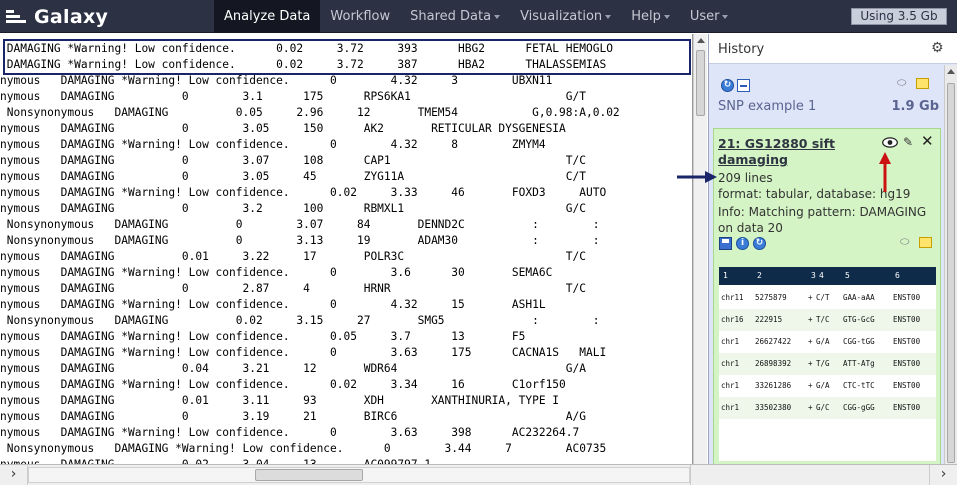 This screenshot has height=485, width=957. What do you see at coordinates (698, 475) in the screenshot?
I see `panel-splitter` at bounding box center [698, 475].